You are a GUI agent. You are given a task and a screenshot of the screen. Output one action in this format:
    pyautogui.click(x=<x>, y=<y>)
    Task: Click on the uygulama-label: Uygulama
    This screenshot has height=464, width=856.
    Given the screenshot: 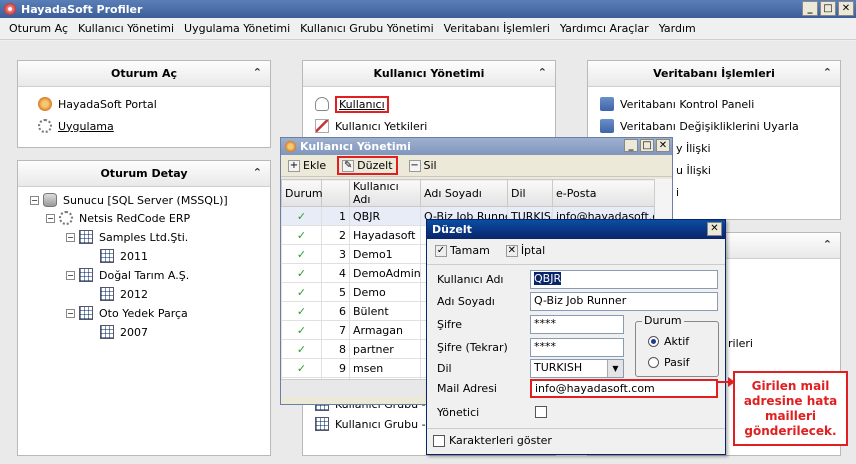 What is the action you would take?
    pyautogui.click(x=86, y=126)
    